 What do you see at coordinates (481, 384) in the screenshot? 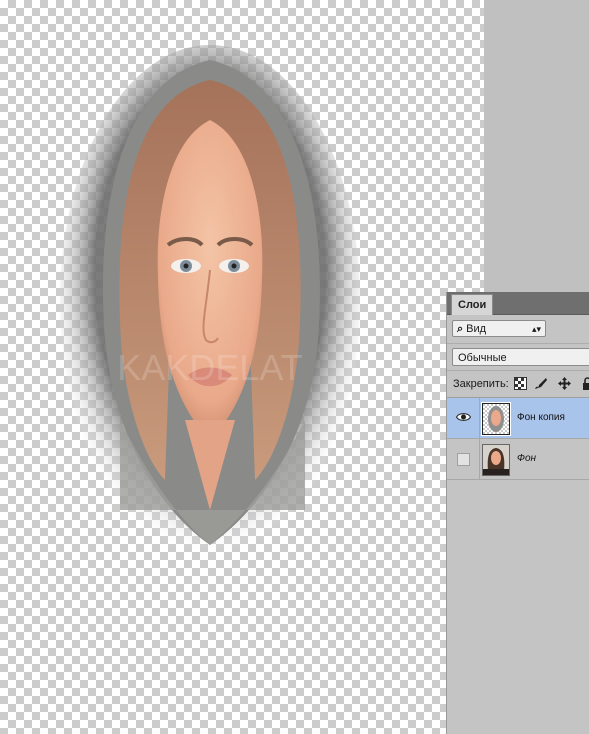
I see `lock-label: Закрепить:` at bounding box center [481, 384].